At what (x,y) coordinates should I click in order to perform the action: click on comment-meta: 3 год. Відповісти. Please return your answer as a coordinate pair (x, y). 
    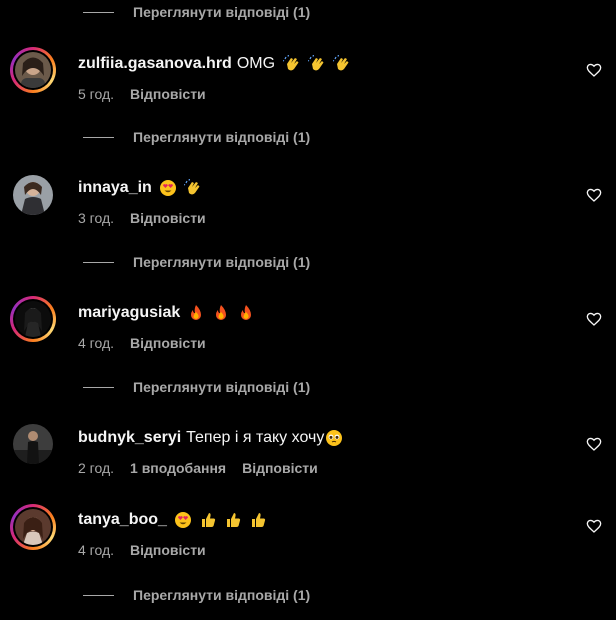
    Looking at the image, I should click on (142, 218).